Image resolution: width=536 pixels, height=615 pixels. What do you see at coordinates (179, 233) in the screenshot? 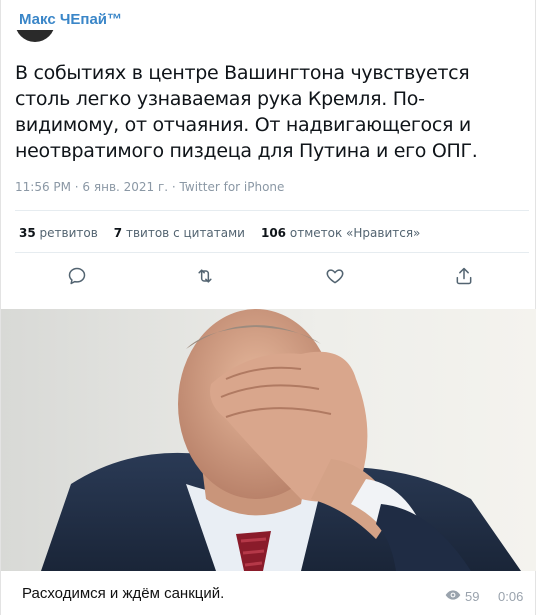
I see `quotes-stat: 7 твитов с цитатами` at bounding box center [179, 233].